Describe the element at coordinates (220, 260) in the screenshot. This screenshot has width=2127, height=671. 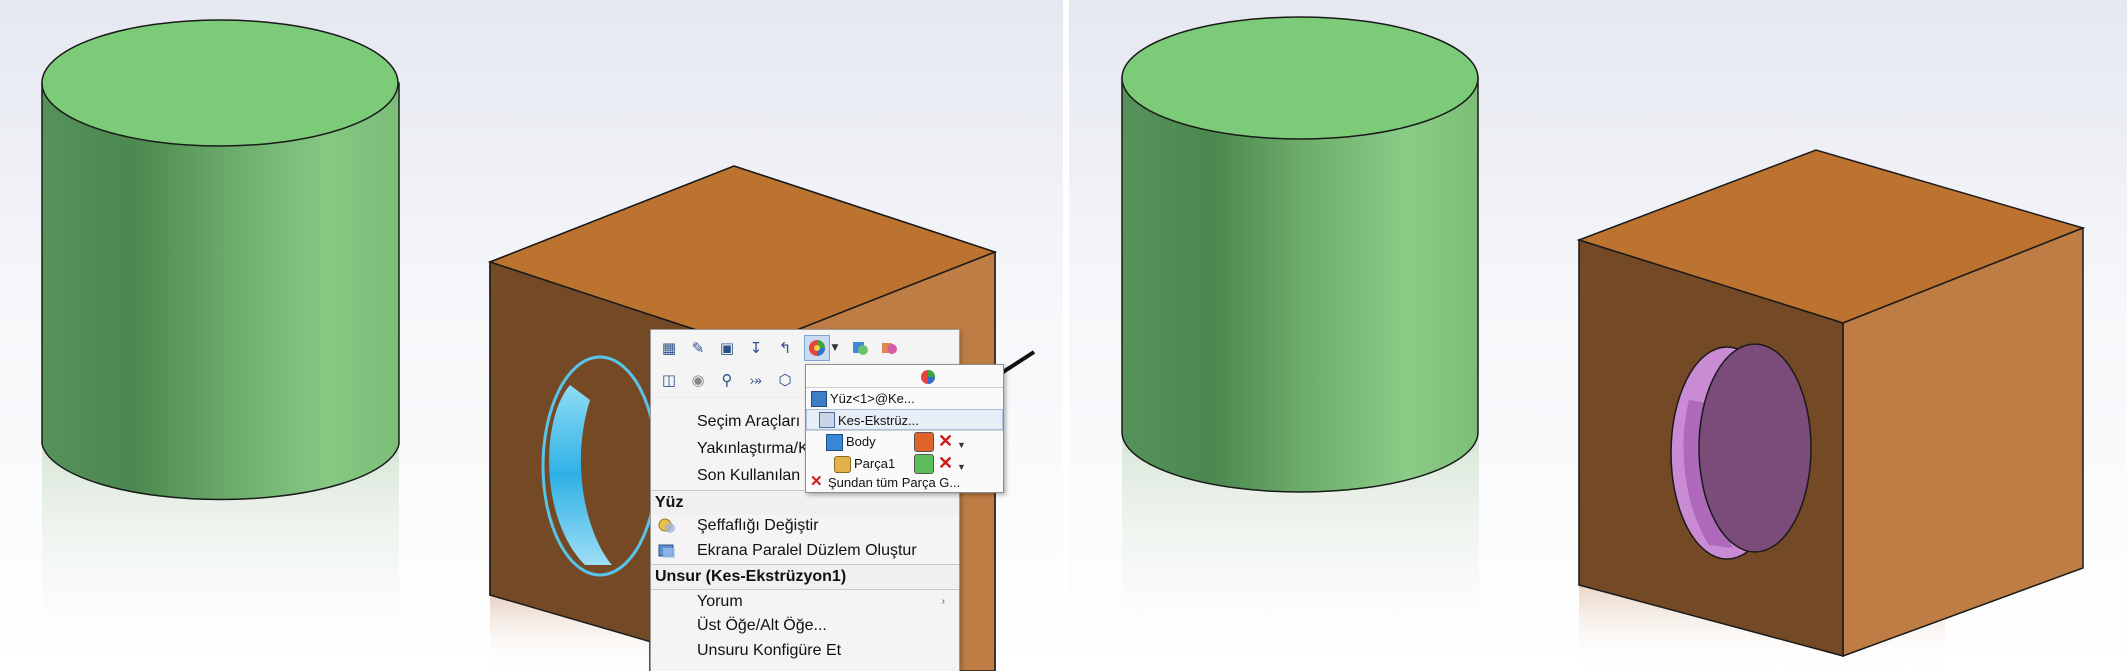
I see `cylinder-body` at that location.